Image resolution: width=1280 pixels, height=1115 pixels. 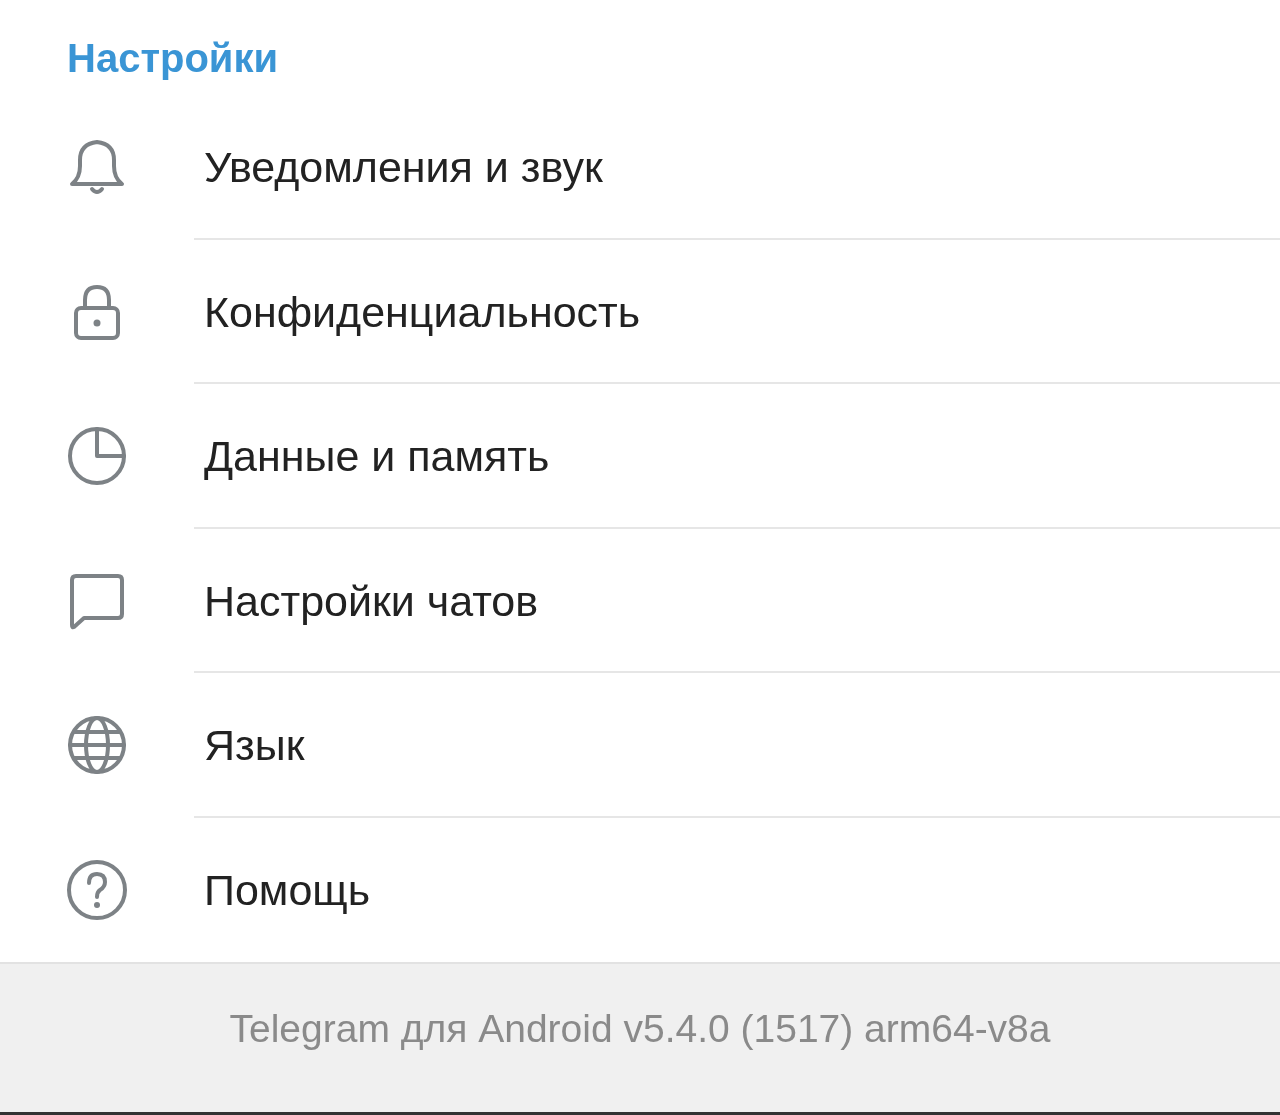 I want to click on settings-item: Уведомления и звук, so click(x=640, y=167).